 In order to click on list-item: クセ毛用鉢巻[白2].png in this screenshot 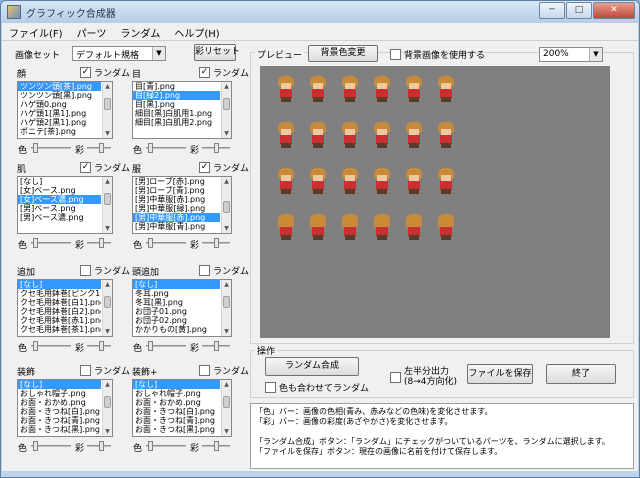, I will do `click(59, 311)`.